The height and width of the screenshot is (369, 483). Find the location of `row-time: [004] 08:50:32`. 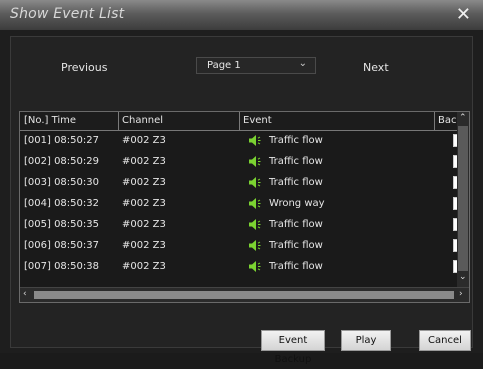

row-time: [004] 08:50:32 is located at coordinates (61, 203).